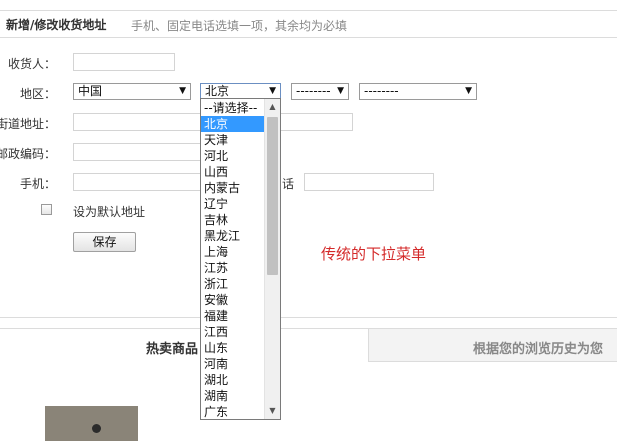  Describe the element at coordinates (233, 172) in the screenshot. I see `dropdown-option: 山西` at that location.